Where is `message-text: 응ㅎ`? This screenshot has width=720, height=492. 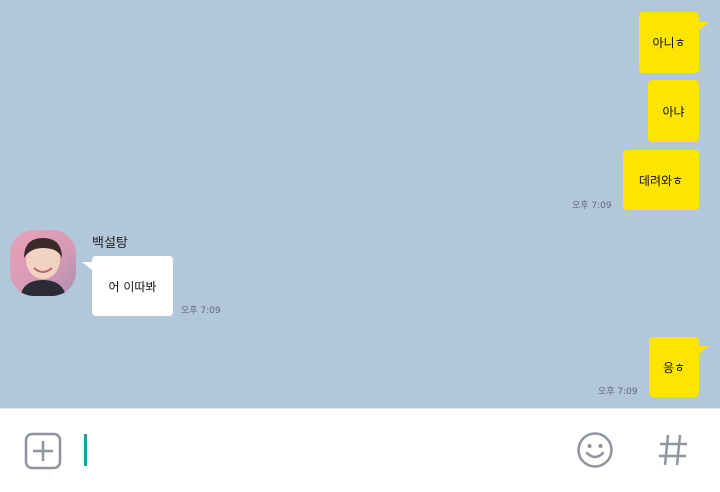 message-text: 응ㅎ is located at coordinates (674, 367).